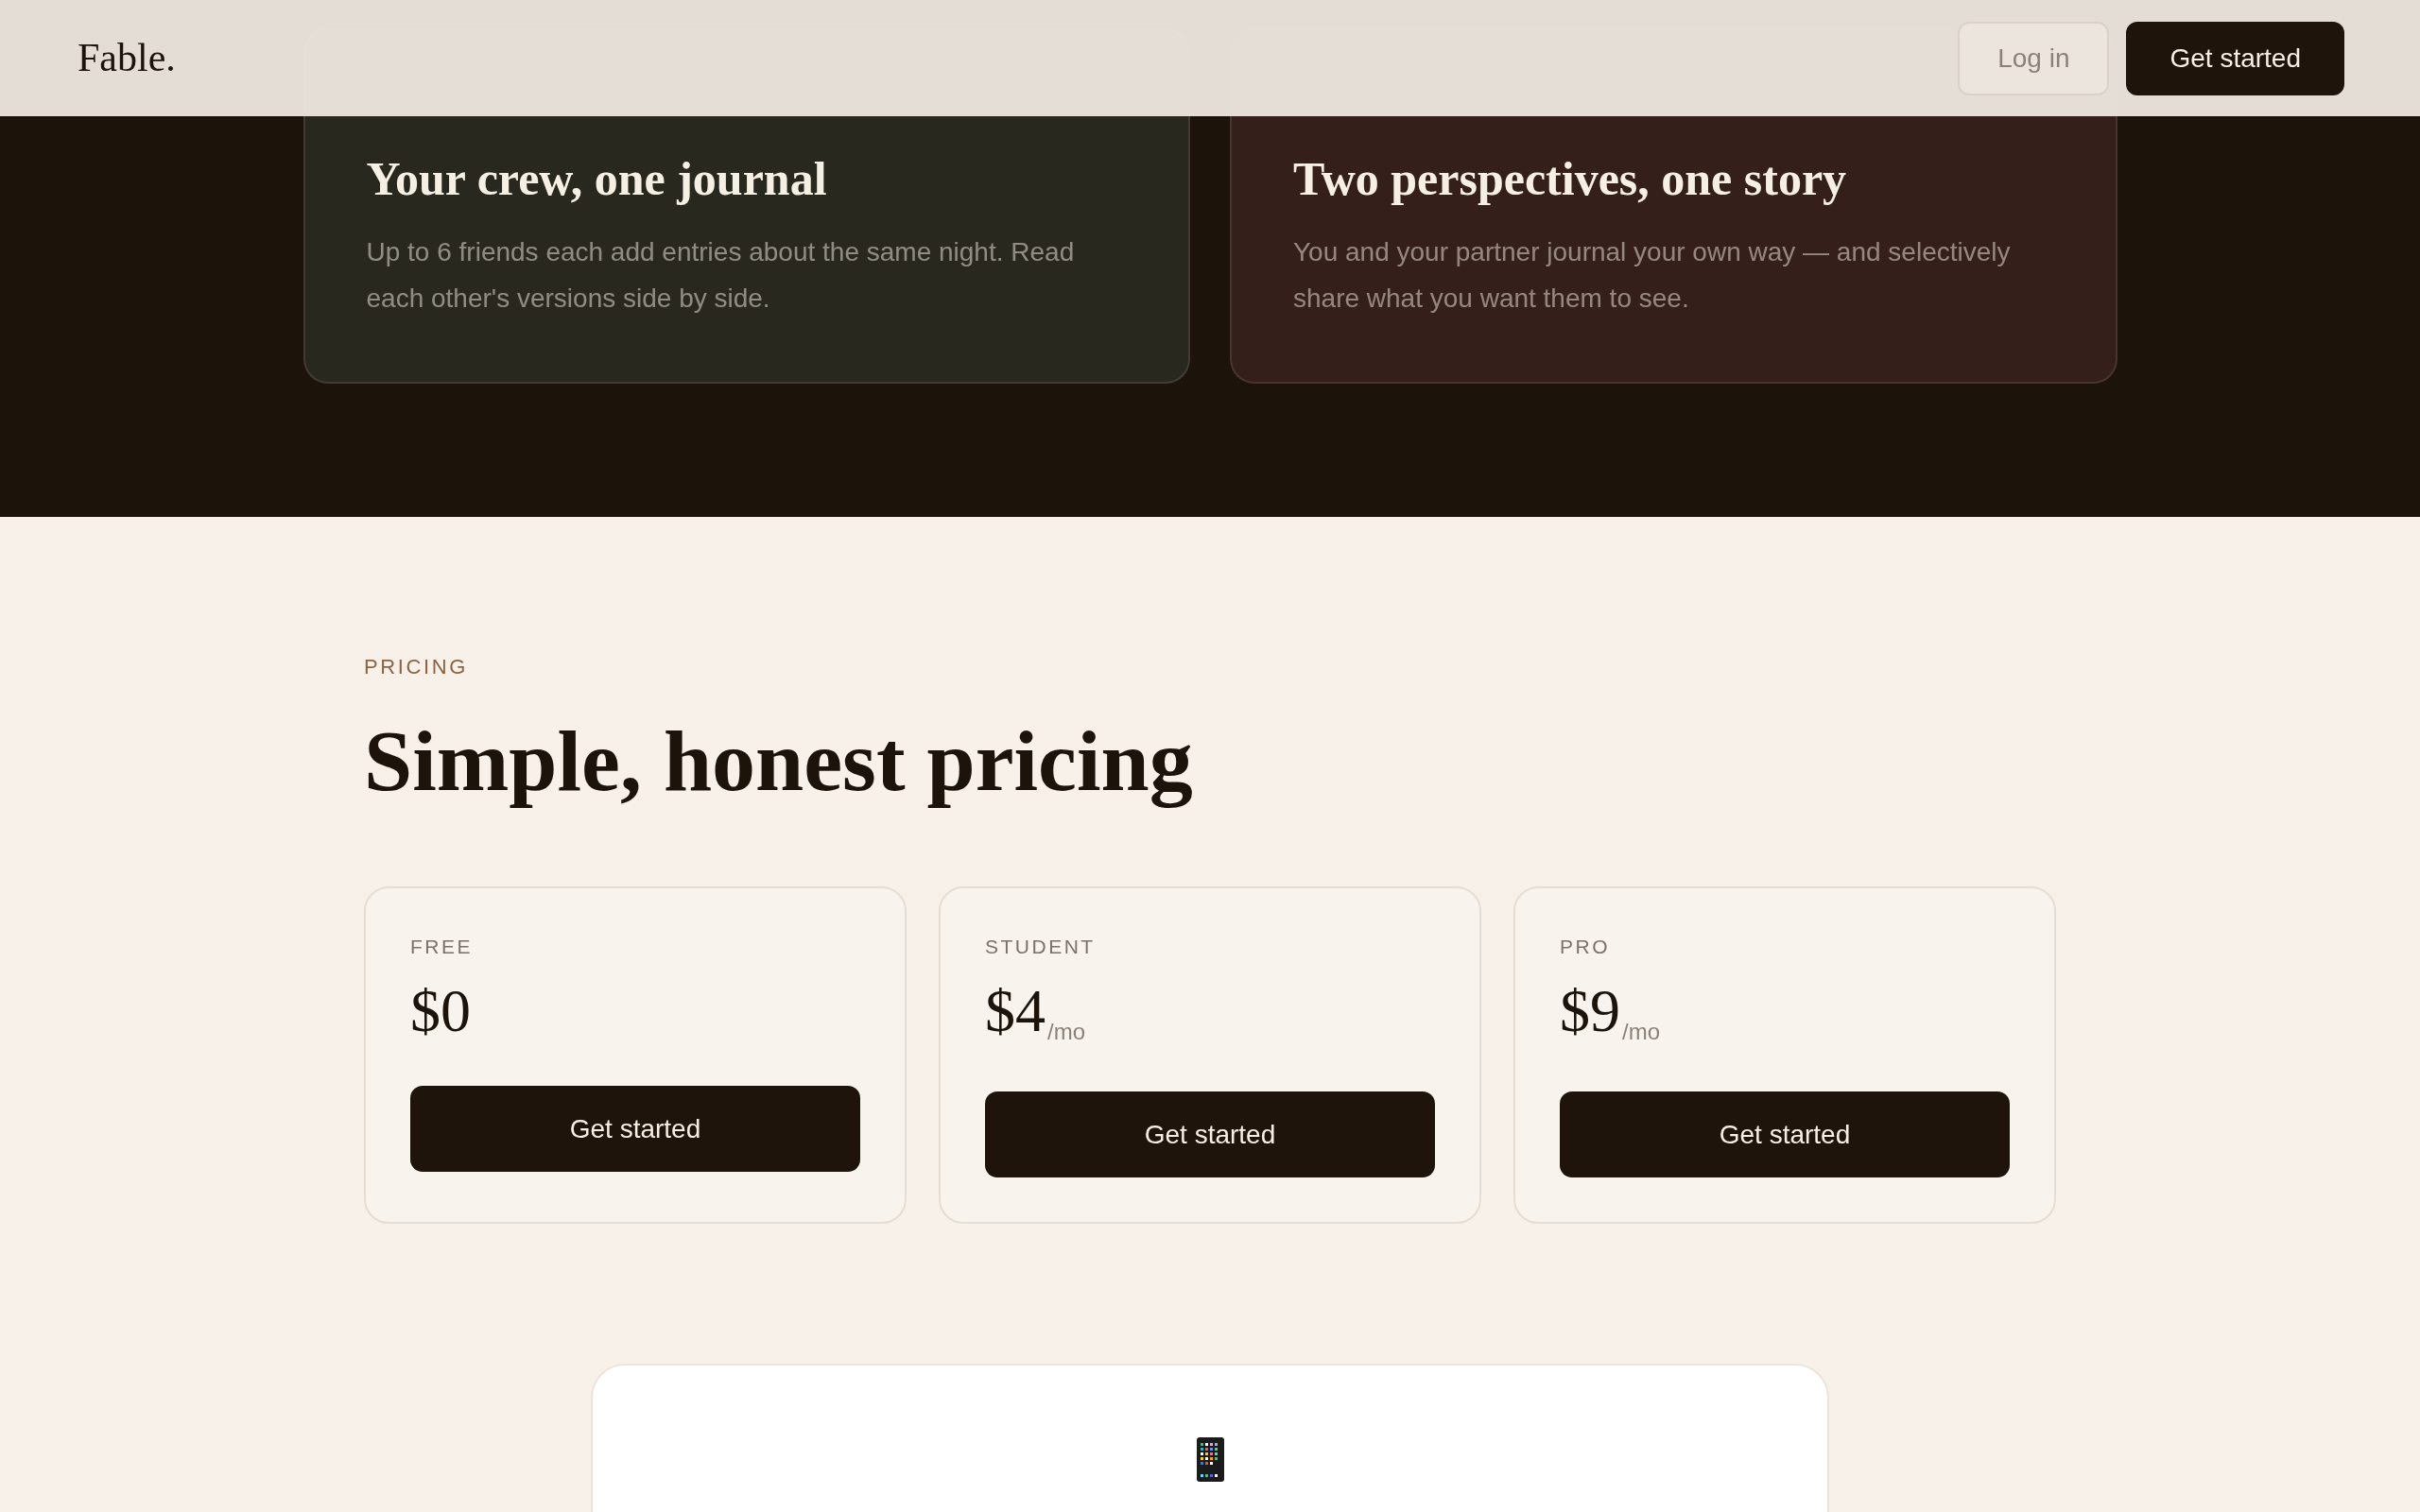 The image size is (2420, 1512). I want to click on logo: Fable., so click(127, 58).